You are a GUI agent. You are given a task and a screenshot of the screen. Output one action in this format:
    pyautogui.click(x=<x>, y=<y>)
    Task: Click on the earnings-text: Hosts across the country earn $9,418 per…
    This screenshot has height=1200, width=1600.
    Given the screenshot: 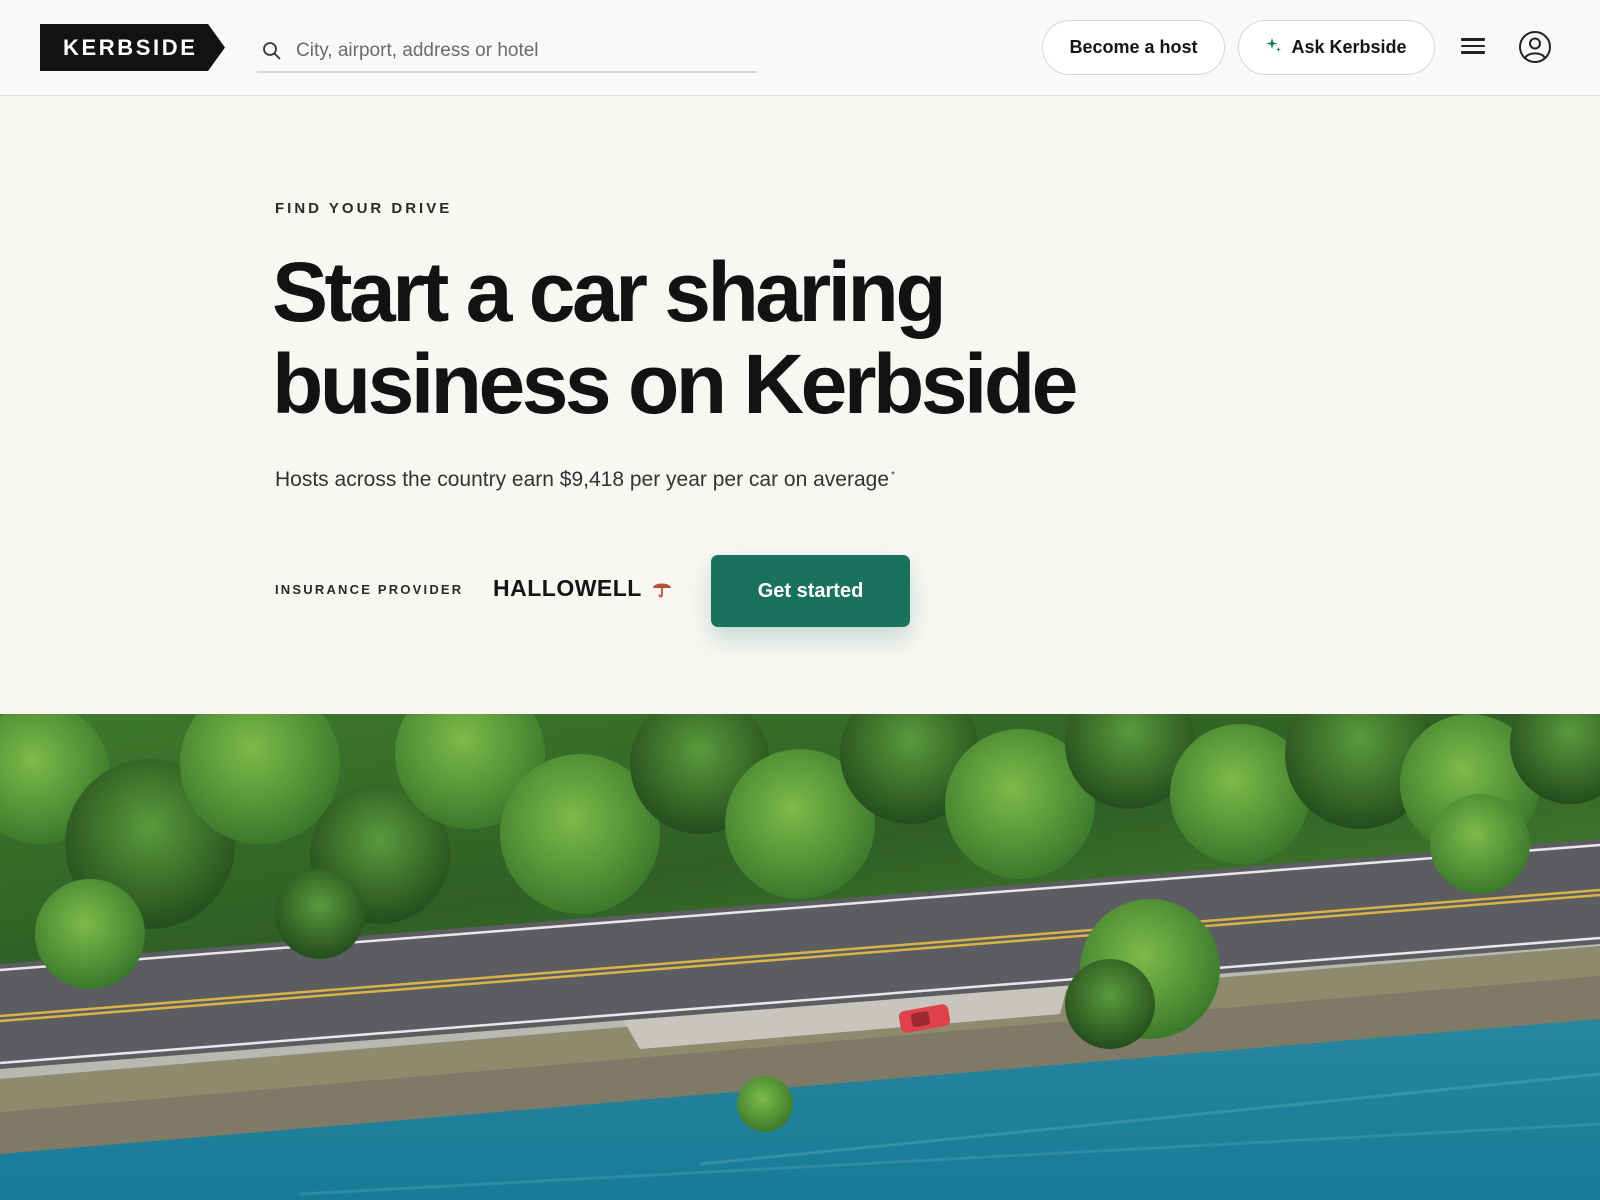 What is the action you would take?
    pyautogui.click(x=582, y=479)
    